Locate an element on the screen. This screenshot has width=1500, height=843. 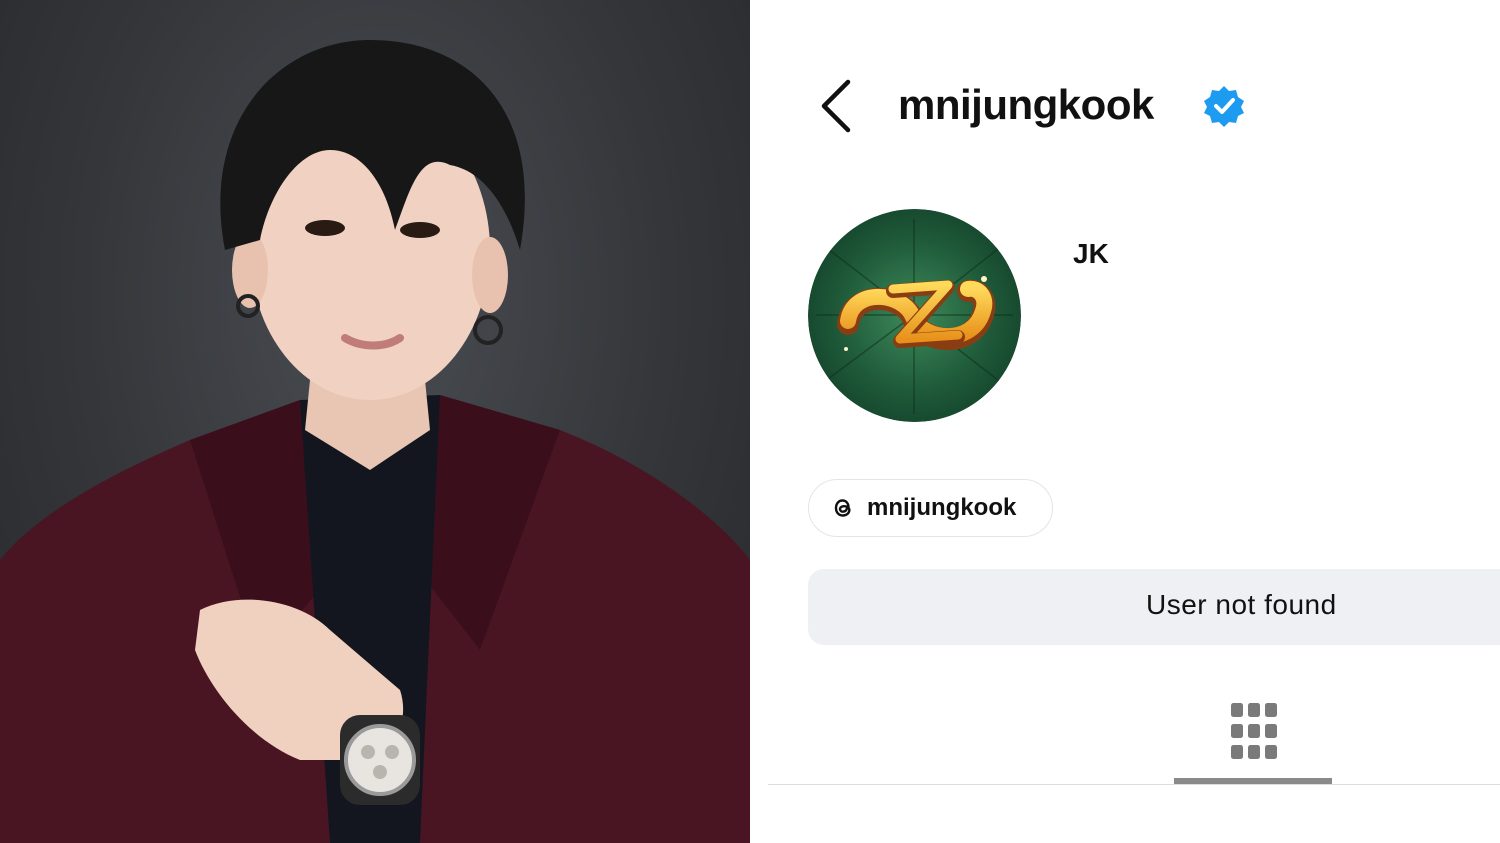
tab-grid is located at coordinates (1254, 742).